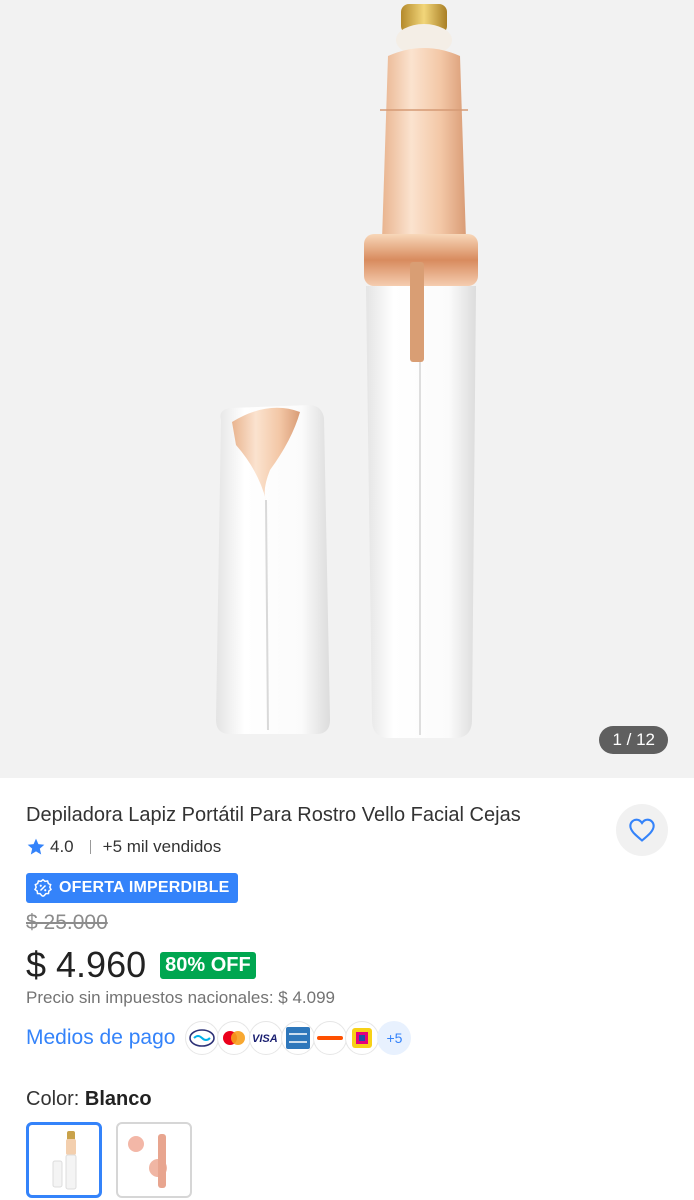 The height and width of the screenshot is (1200, 694). I want to click on divider, so click(90, 847).